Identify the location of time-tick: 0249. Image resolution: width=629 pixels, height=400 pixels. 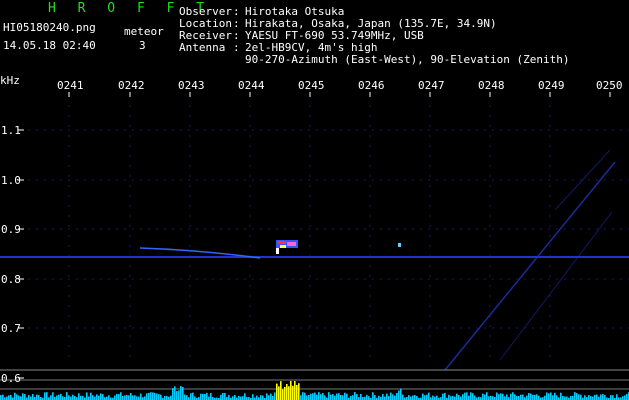
(551, 85).